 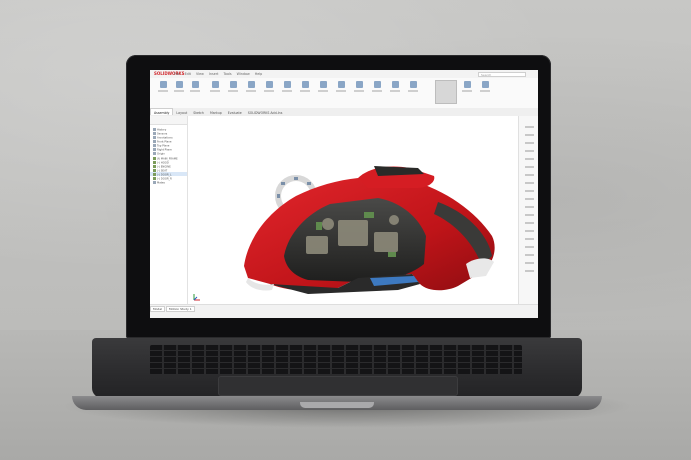 What do you see at coordinates (162, 111) in the screenshot?
I see `tab-assembly: Assembly` at bounding box center [162, 111].